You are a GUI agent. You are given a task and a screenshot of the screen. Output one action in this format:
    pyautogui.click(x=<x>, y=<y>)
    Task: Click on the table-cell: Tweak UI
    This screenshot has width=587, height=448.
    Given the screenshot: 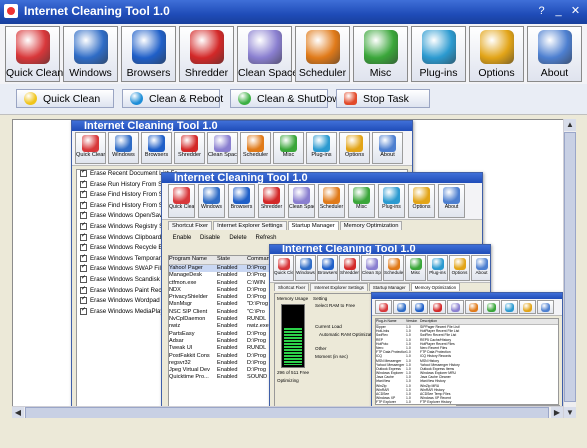 What is the action you would take?
    pyautogui.click(x=181, y=348)
    